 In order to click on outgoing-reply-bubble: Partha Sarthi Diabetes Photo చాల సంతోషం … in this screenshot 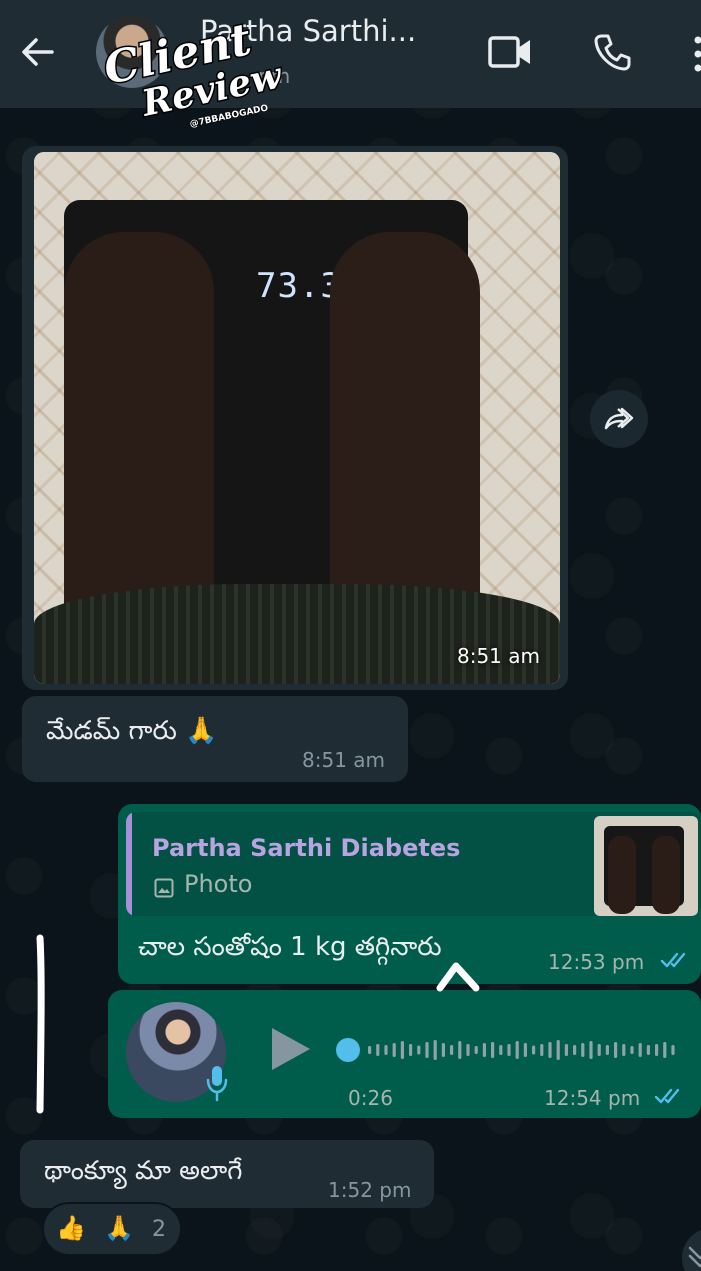, I will do `click(409, 894)`.